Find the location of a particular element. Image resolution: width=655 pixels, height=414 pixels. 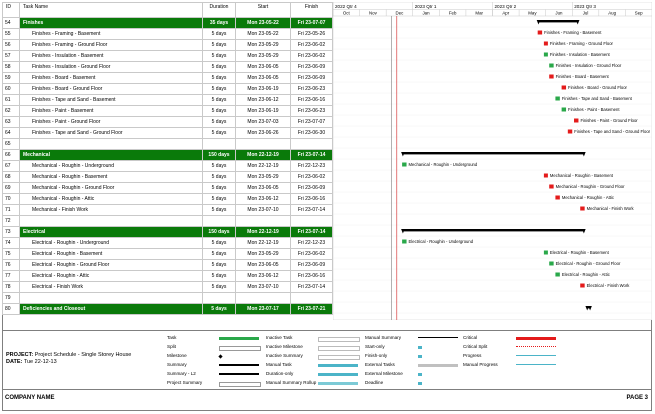

table-row: 79 is located at coordinates (167, 298).